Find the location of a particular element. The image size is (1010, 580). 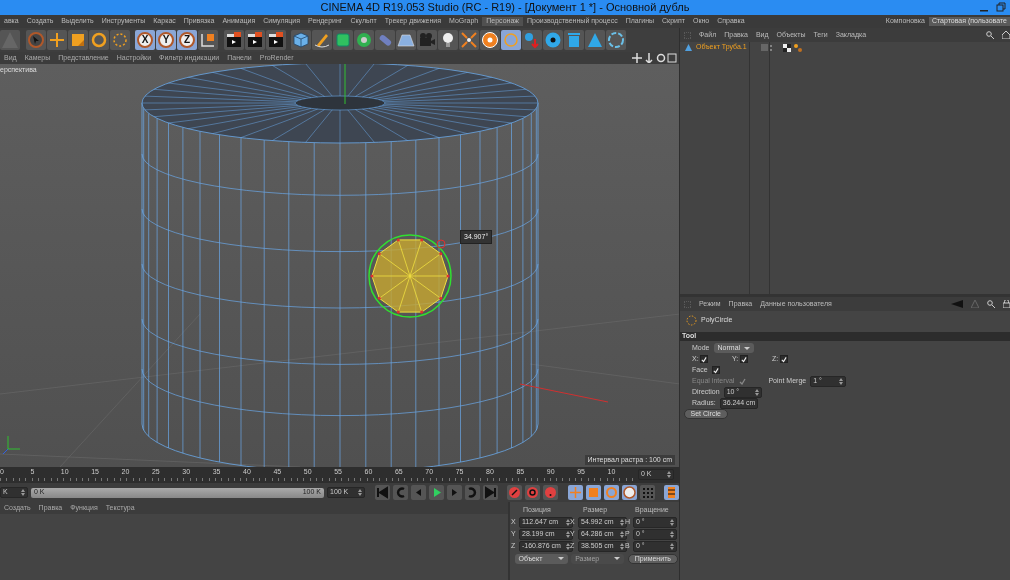

axis-button: Z is located at coordinates (187, 40).